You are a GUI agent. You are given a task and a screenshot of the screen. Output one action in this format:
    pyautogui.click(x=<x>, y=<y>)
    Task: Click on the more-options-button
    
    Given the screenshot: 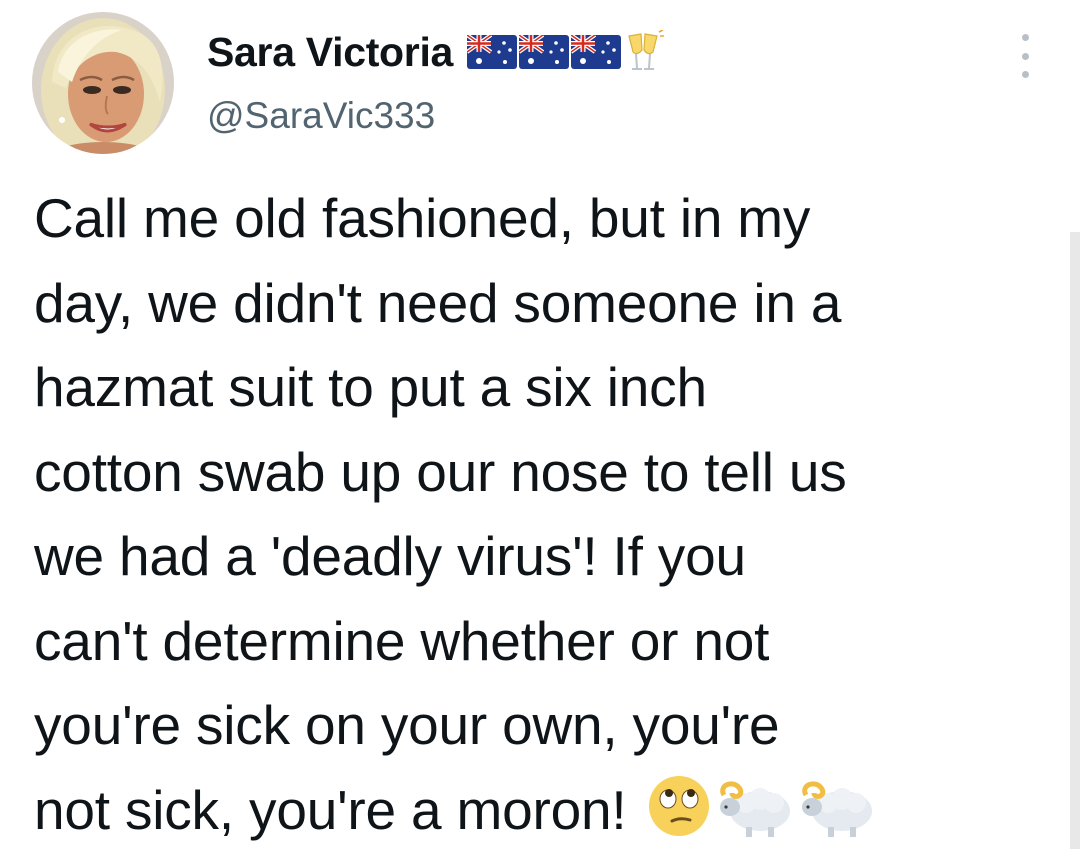 What is the action you would take?
    pyautogui.click(x=1025, y=56)
    